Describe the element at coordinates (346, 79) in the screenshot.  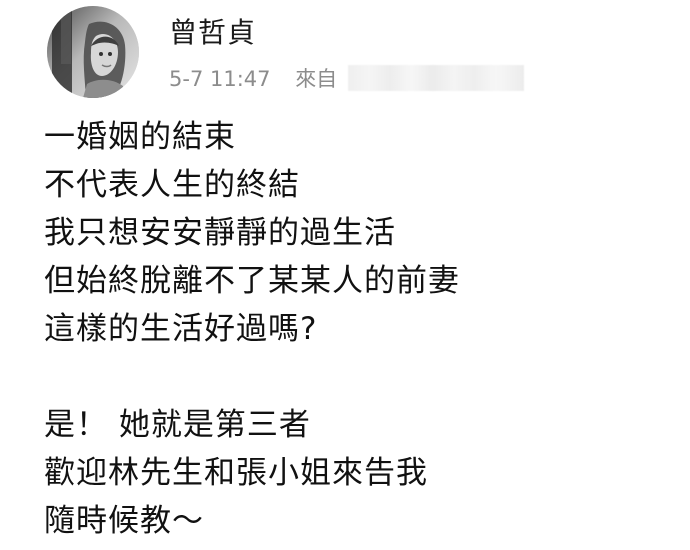
I see `post-meta: 5-7 11:47 來自` at that location.